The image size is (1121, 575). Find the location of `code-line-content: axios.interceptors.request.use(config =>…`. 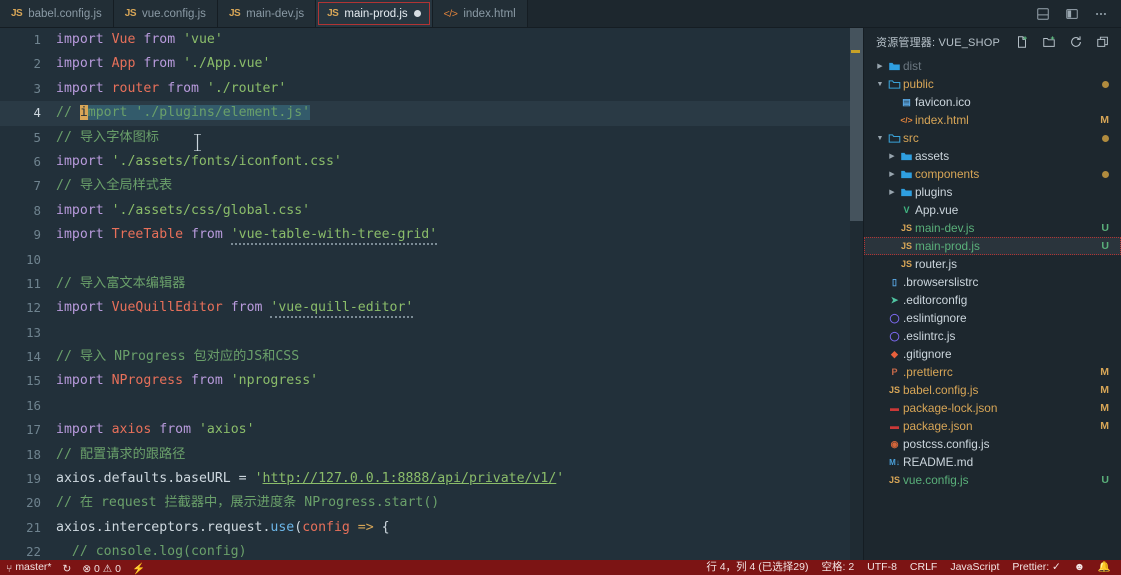

code-line-content: axios.interceptors.request.use(config =>… is located at coordinates (459, 528).